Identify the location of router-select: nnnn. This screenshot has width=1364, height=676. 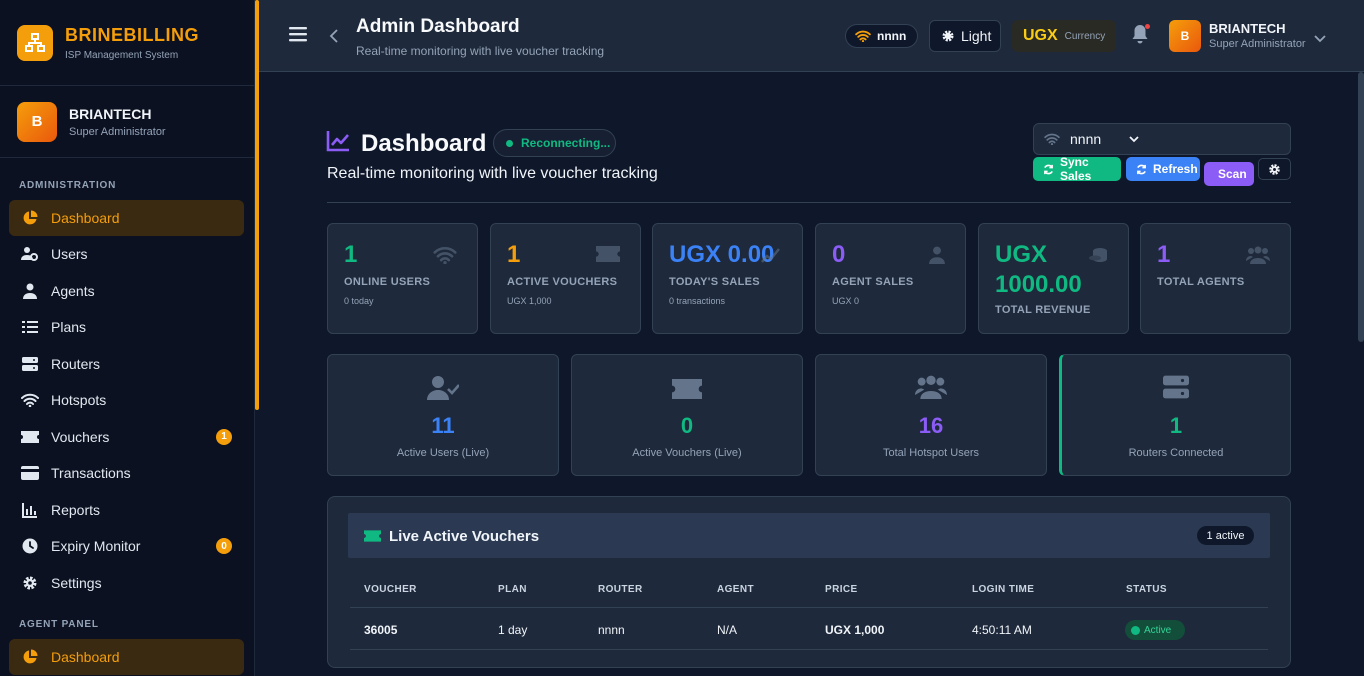
(1162, 139).